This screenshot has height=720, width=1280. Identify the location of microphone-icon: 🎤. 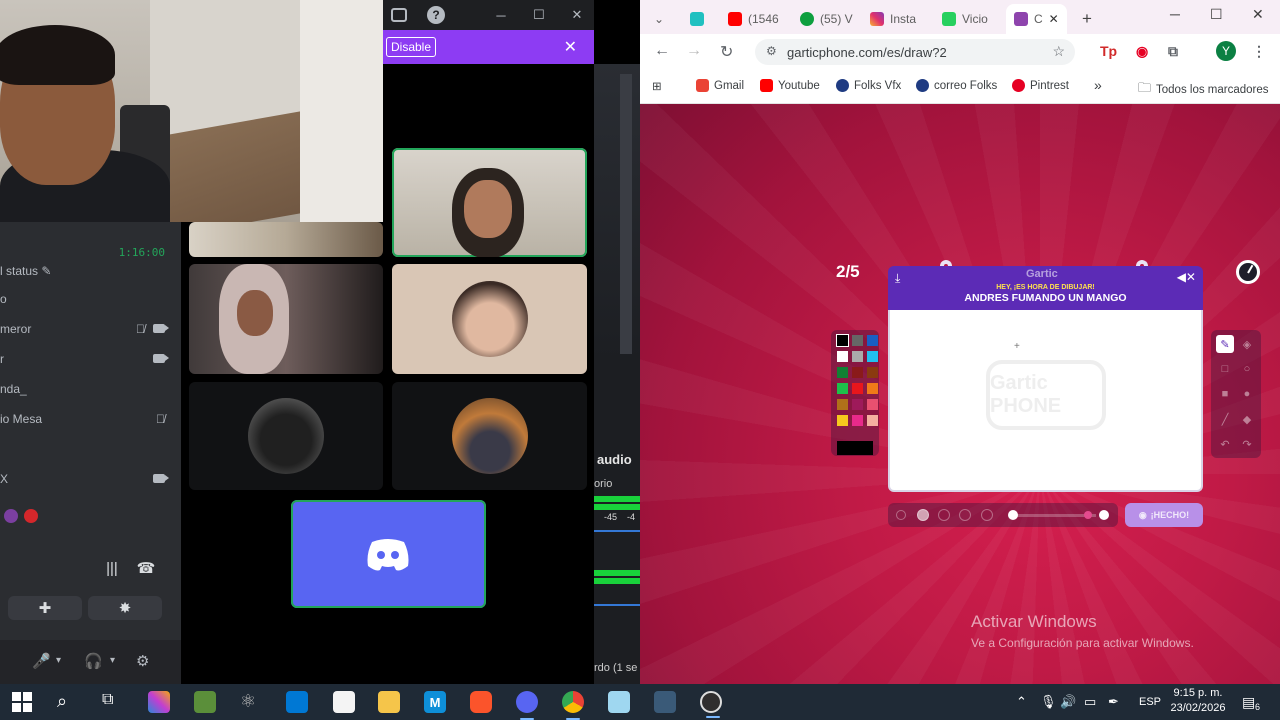
(41, 661).